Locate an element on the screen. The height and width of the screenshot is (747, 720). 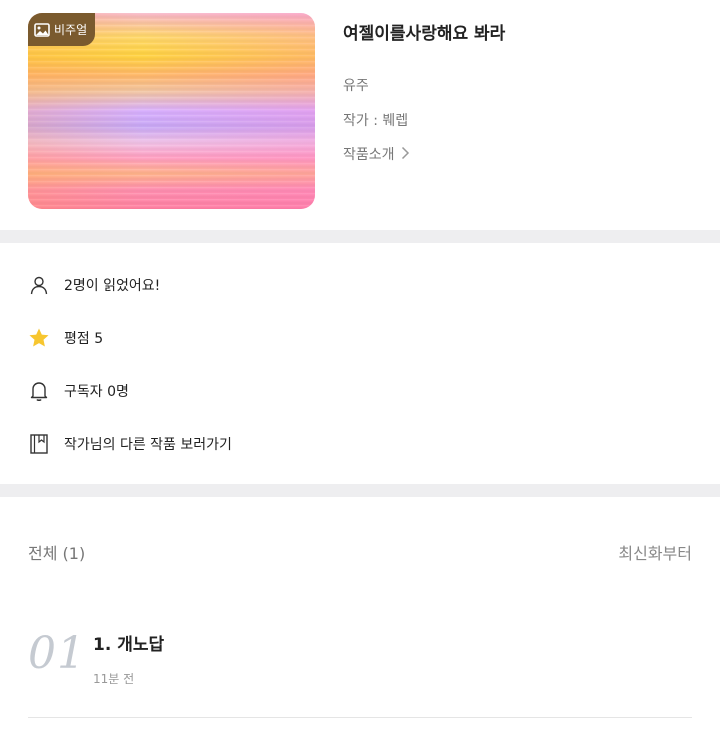
book-icon is located at coordinates (39, 444).